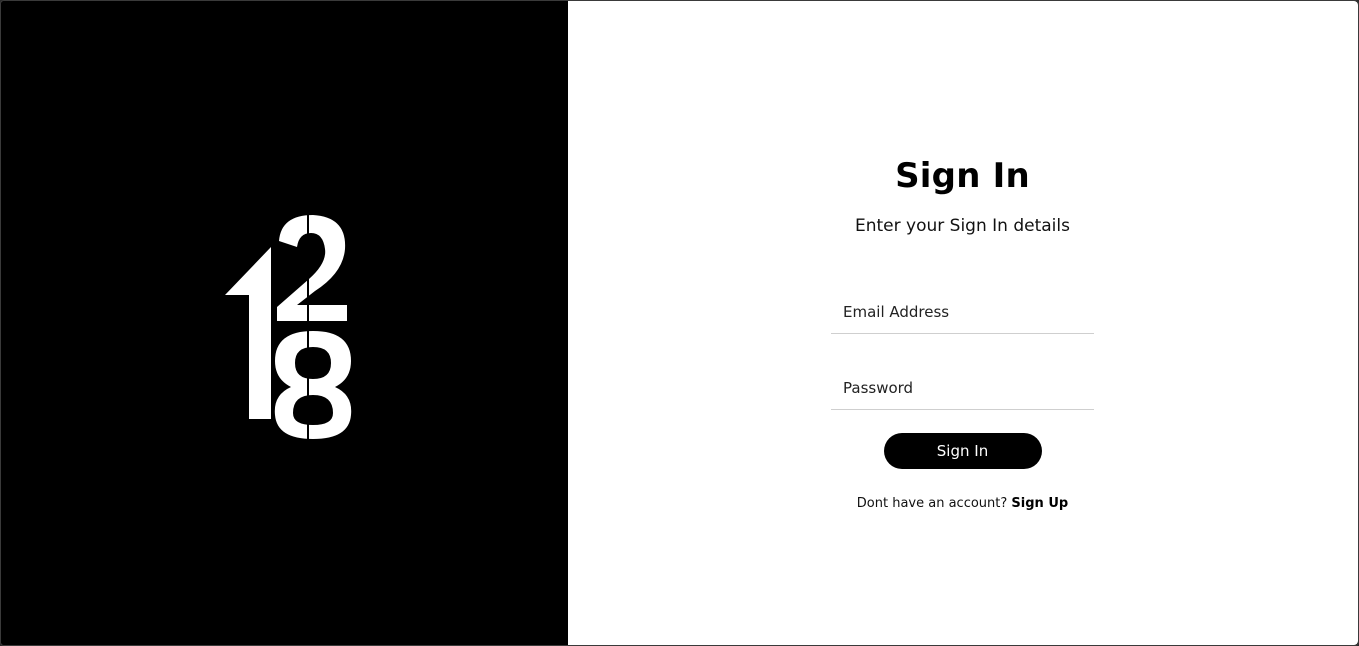  I want to click on signin-button: Sign In, so click(962, 451).